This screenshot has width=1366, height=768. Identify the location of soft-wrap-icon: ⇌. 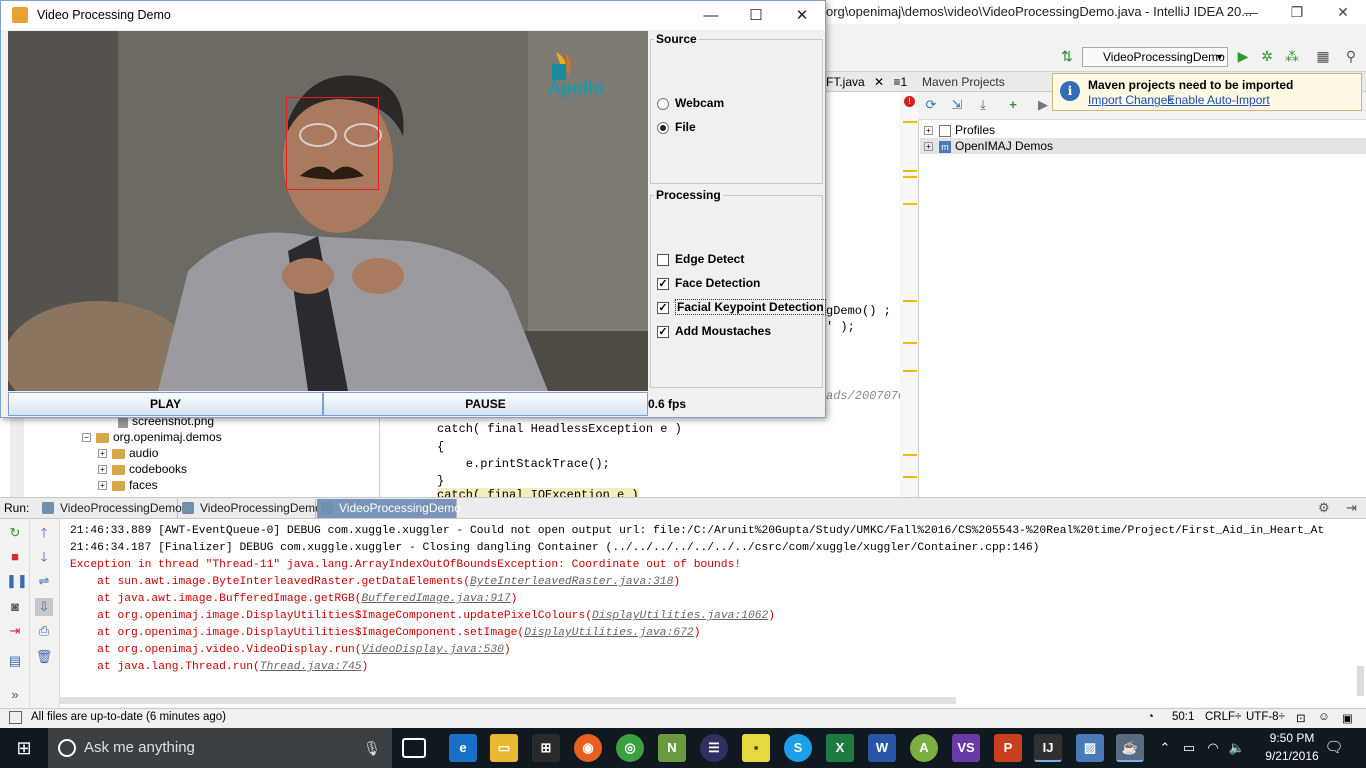
(44, 581).